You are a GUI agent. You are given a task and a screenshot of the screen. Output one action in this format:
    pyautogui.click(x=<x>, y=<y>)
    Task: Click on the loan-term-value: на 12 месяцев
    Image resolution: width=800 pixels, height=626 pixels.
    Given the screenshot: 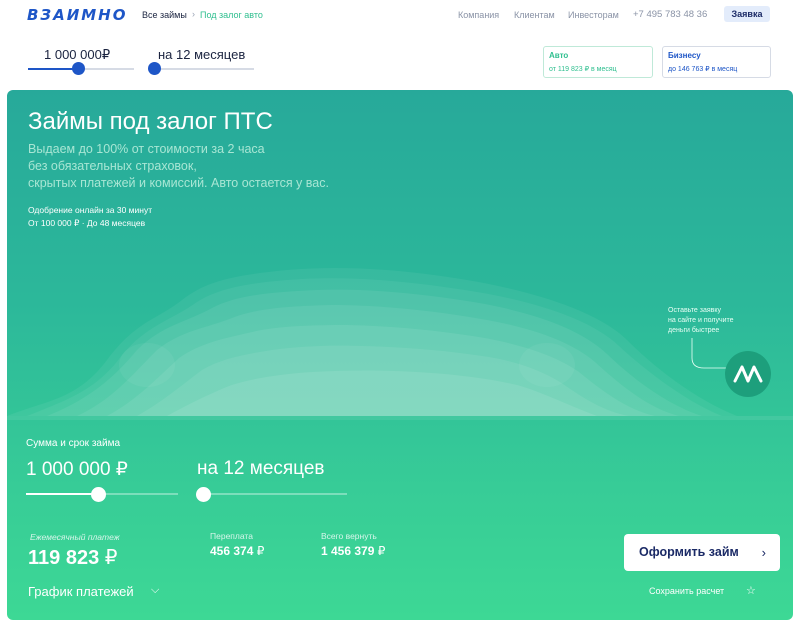 What is the action you would take?
    pyautogui.click(x=261, y=469)
    